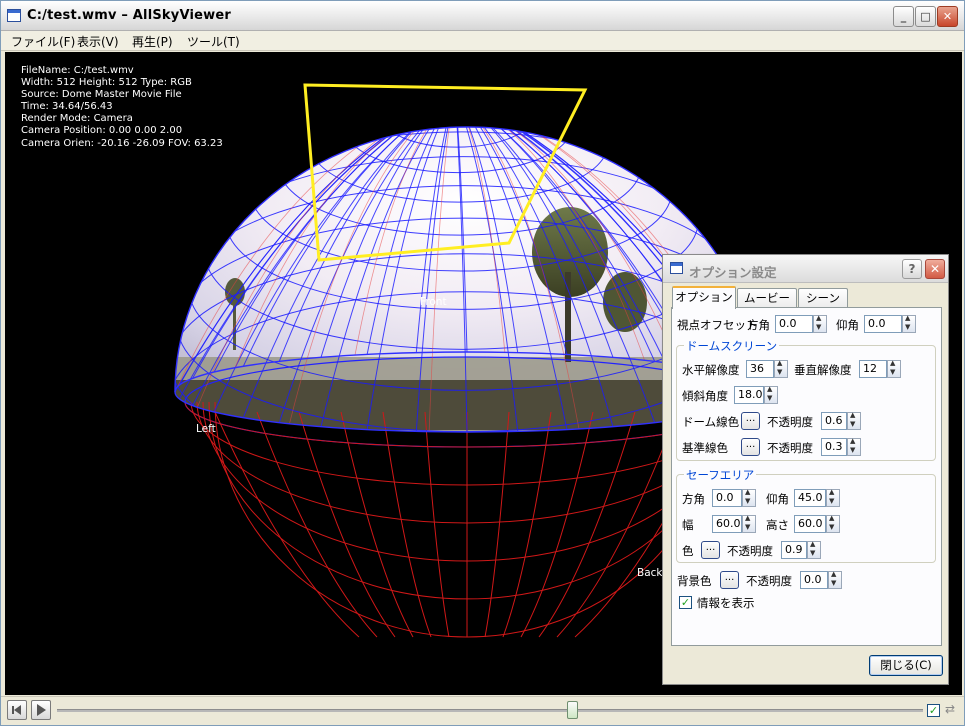  I want to click on info-line: FileName: C:/test.wmv, so click(77, 70).